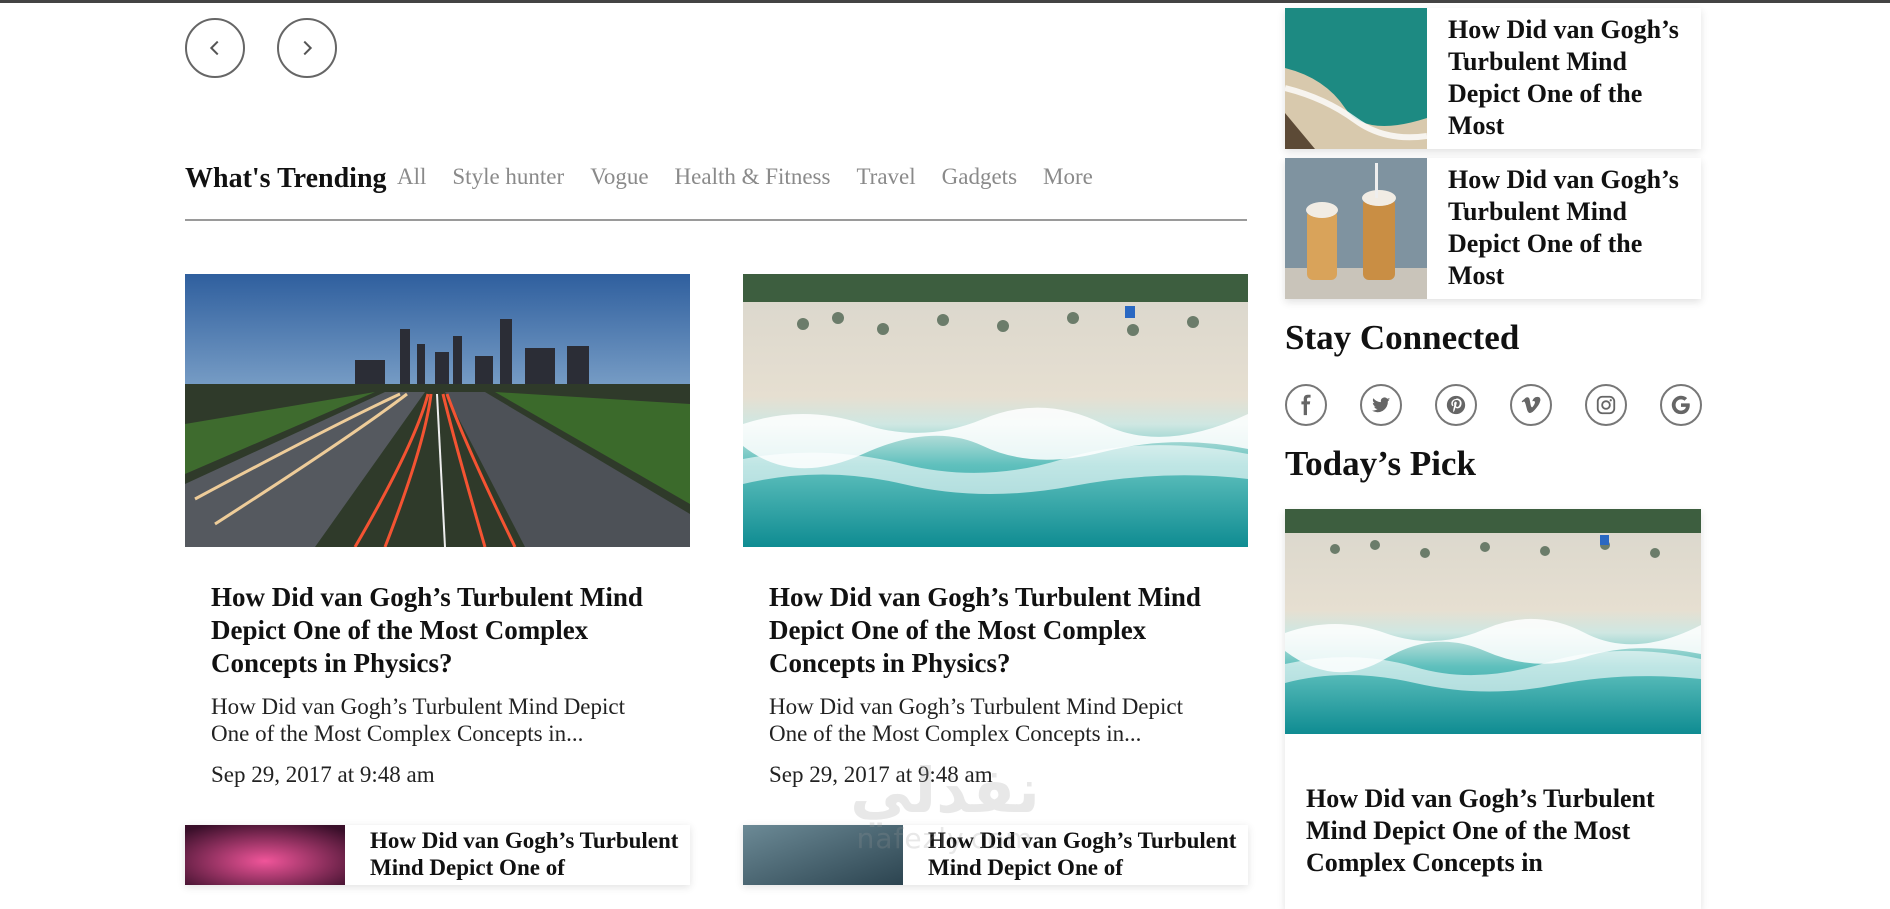 Image resolution: width=1890 pixels, height=909 pixels. Describe the element at coordinates (1493, 405) in the screenshot. I see `social-links` at that location.